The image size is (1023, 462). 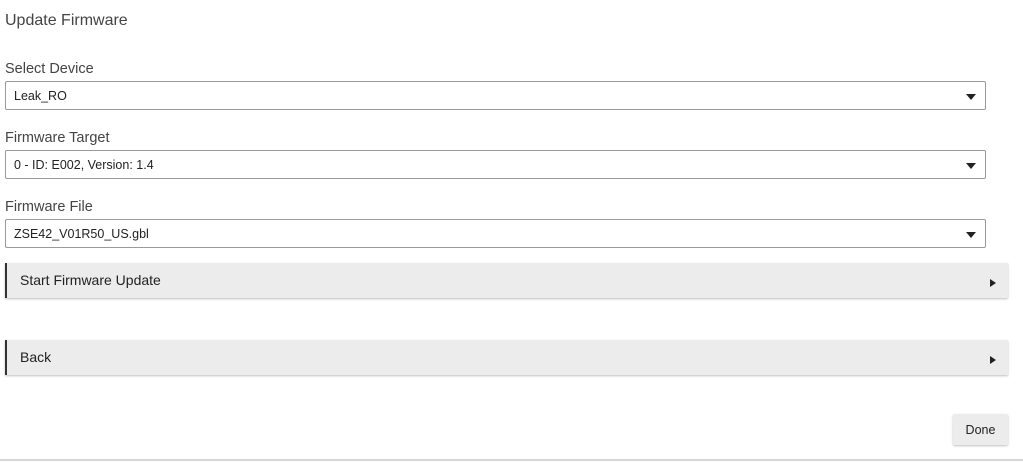 I want to click on firmware-target-dropdown: 0 - ID: E002, Version: 1.4, so click(x=495, y=164).